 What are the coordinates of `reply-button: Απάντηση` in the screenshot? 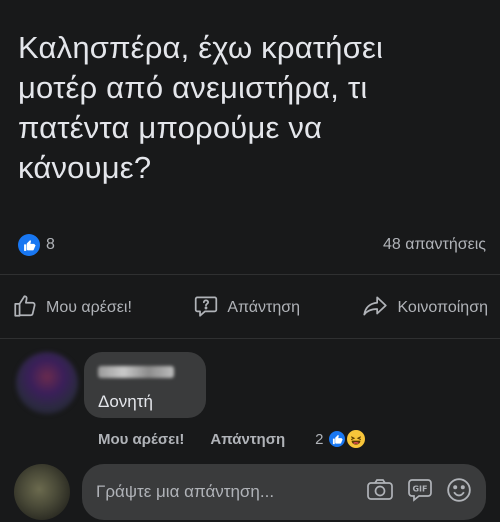 It's located at (246, 308).